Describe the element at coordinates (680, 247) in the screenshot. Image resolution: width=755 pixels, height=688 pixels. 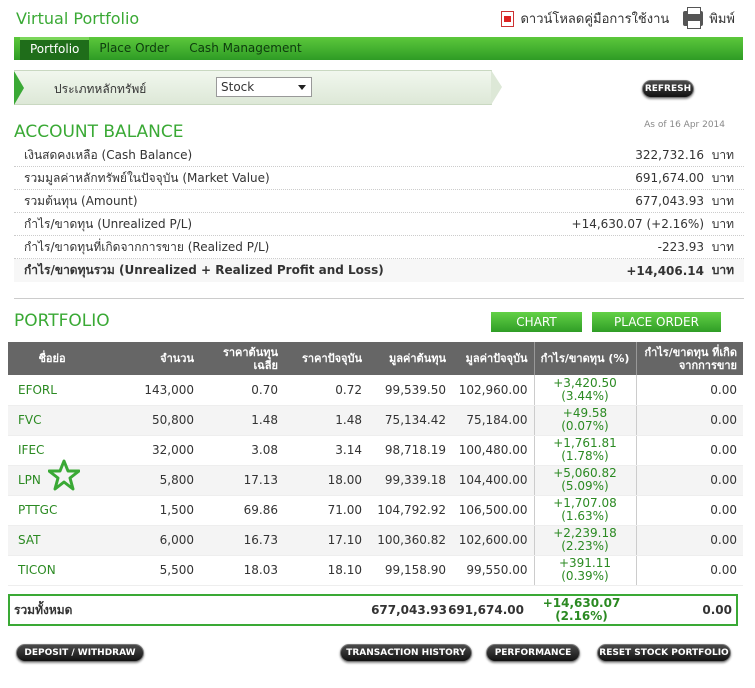
I see `balance-value: -223.93` at that location.